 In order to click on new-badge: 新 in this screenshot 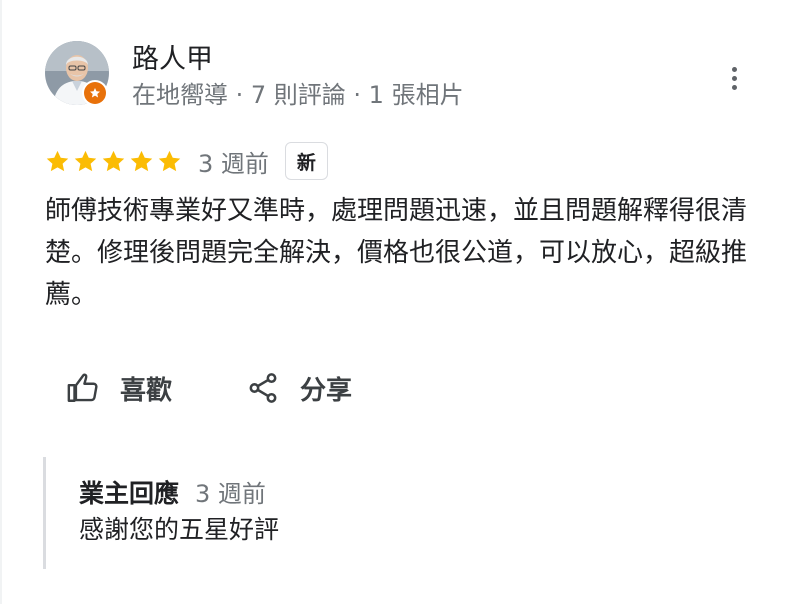, I will do `click(306, 161)`.